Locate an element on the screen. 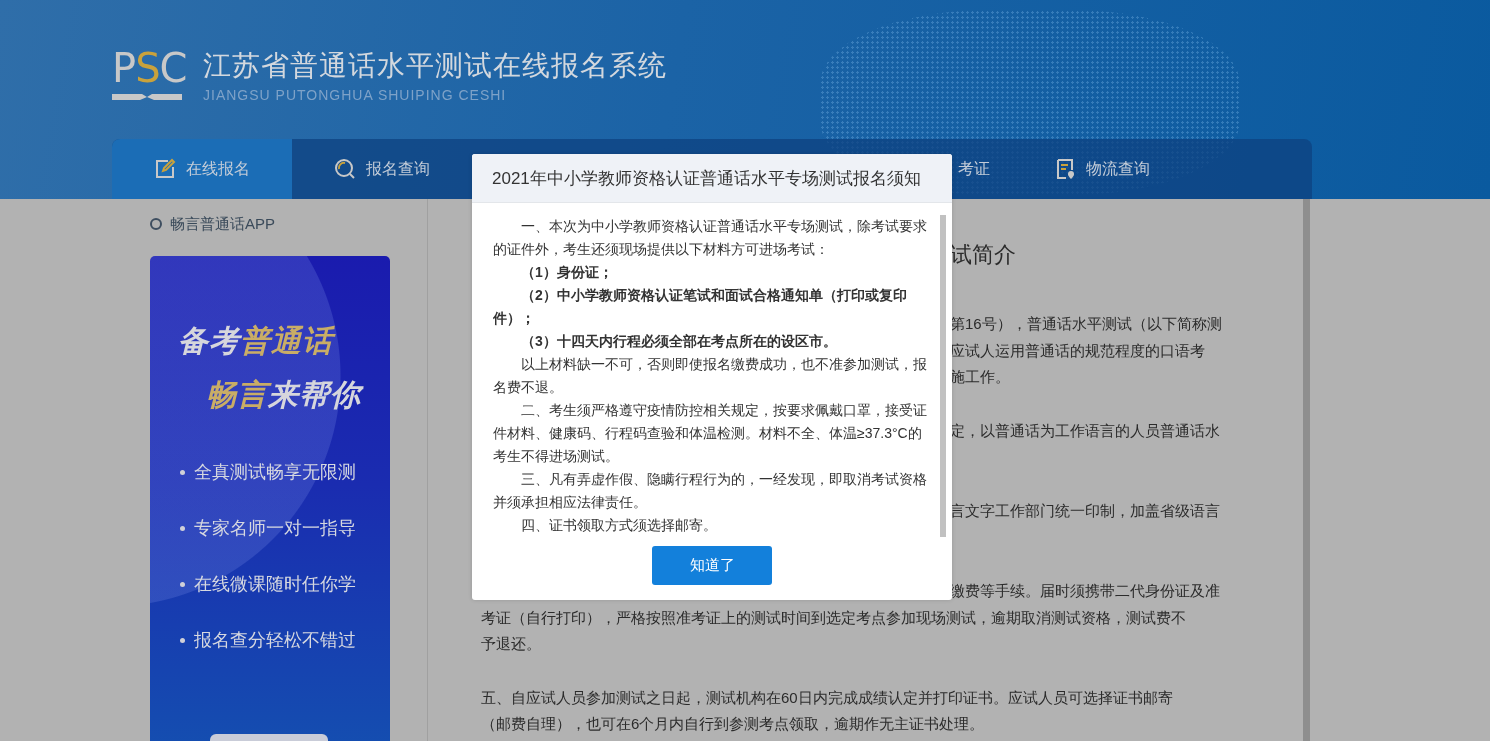 This screenshot has height=741, width=1490. paragraph-line: 考证（自行打印），严格按照准考证上的测试时间到选定考点参加现场测试，逾期取消测试资格，测试费不 is located at coordinates (833, 617).